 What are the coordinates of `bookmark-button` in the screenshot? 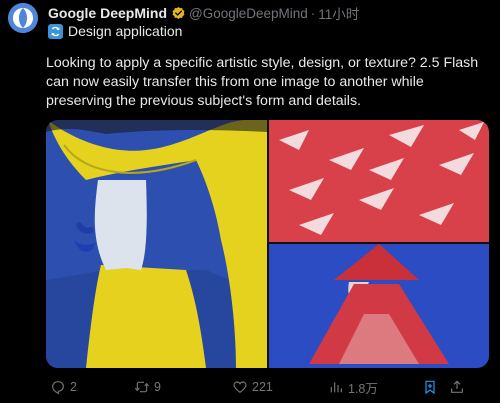 It's located at (432, 387).